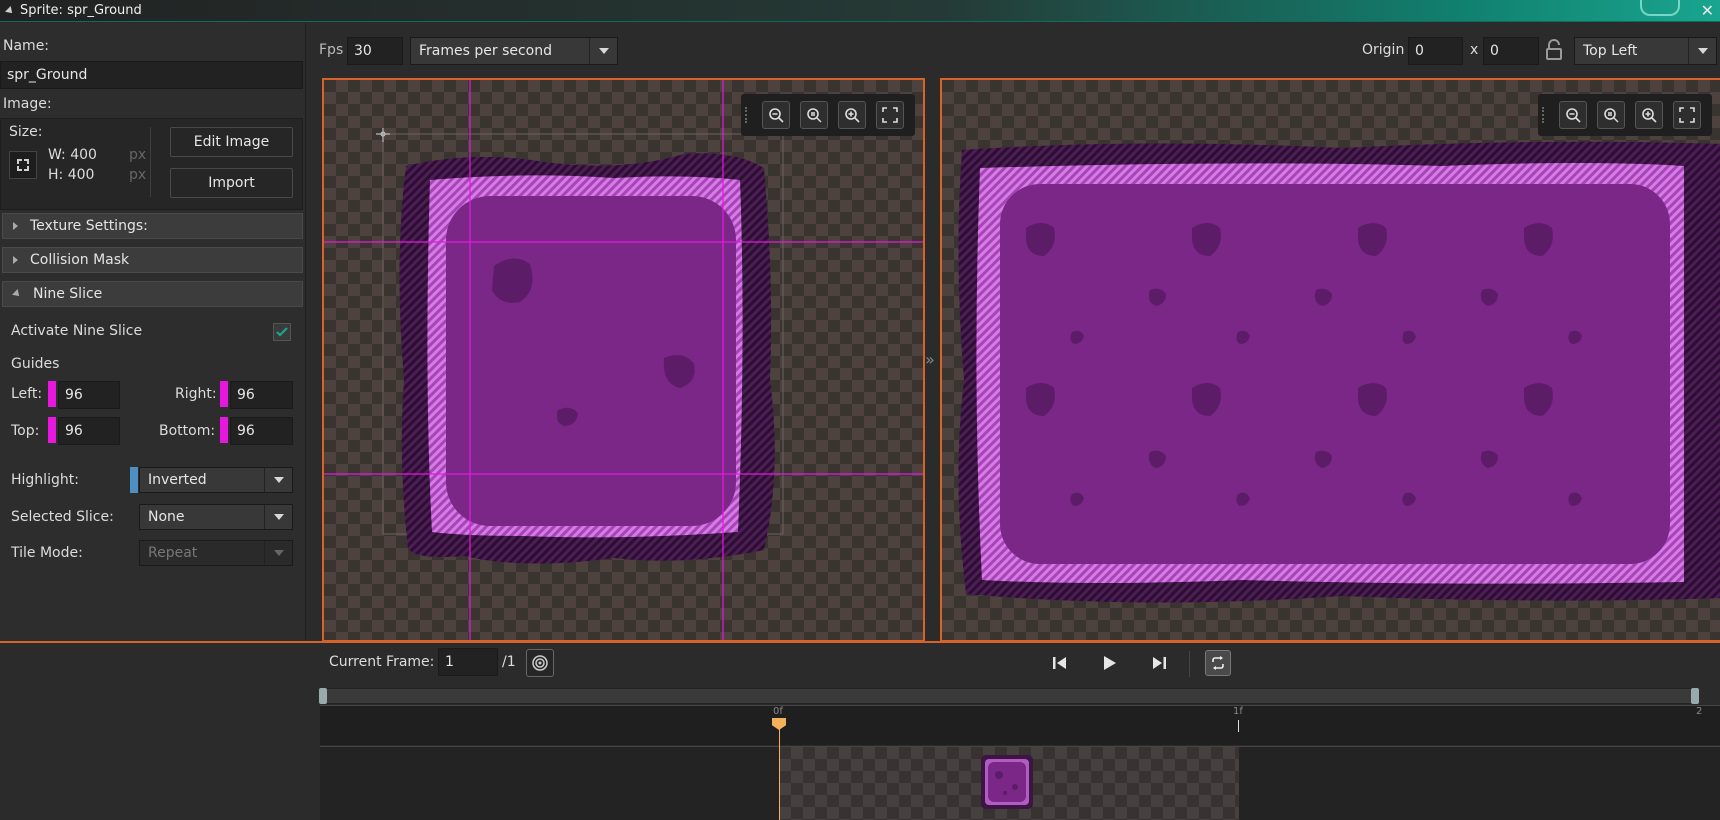  Describe the element at coordinates (860, 11) in the screenshot. I see `title-bar: Sprite: spr_Ground ✕` at that location.